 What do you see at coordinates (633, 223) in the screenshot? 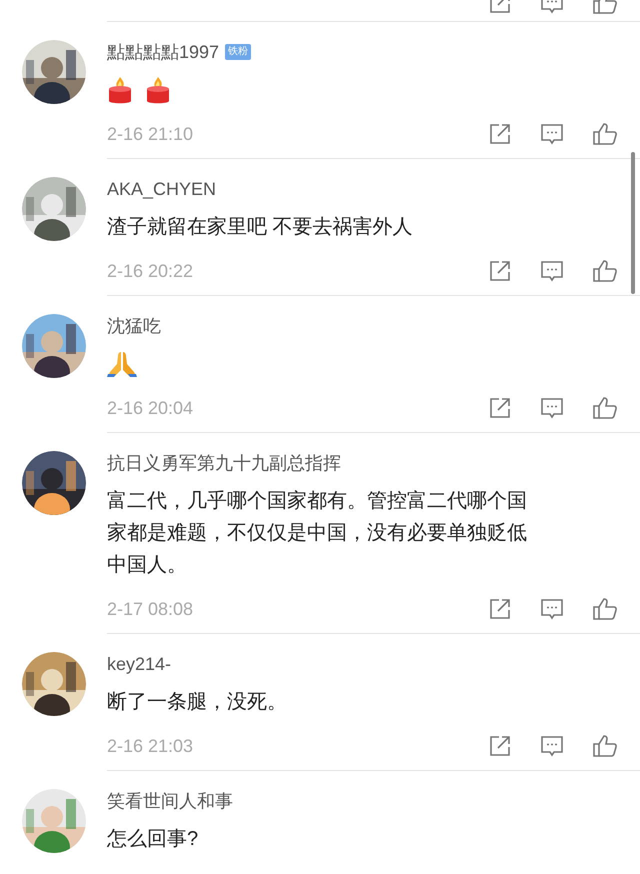
I see `scrollbar` at bounding box center [633, 223].